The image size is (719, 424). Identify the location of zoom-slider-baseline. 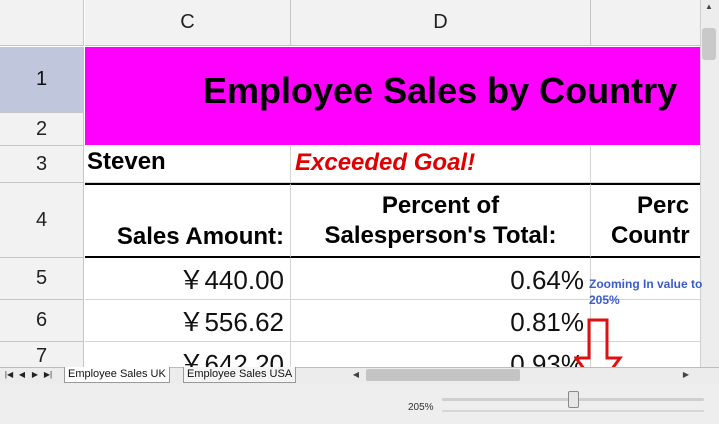
(573, 411).